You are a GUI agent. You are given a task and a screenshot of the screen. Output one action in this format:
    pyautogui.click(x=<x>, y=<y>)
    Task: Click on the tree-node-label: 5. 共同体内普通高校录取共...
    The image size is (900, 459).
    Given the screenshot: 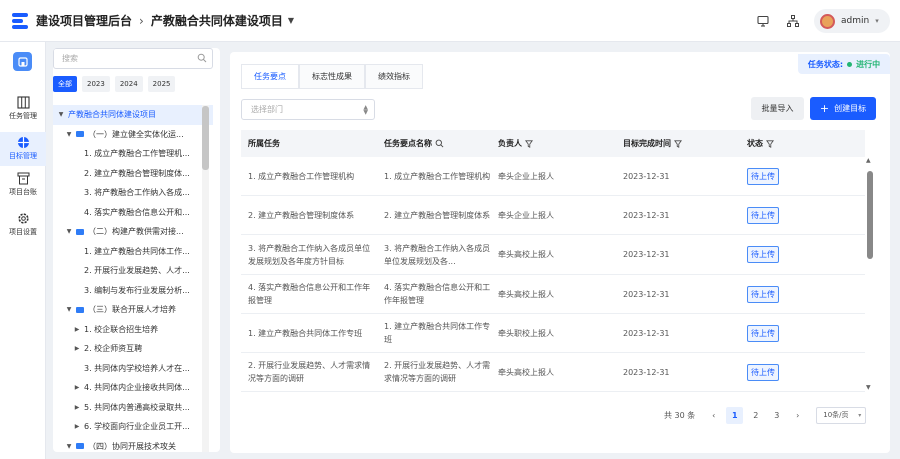 What is the action you would take?
    pyautogui.click(x=137, y=407)
    